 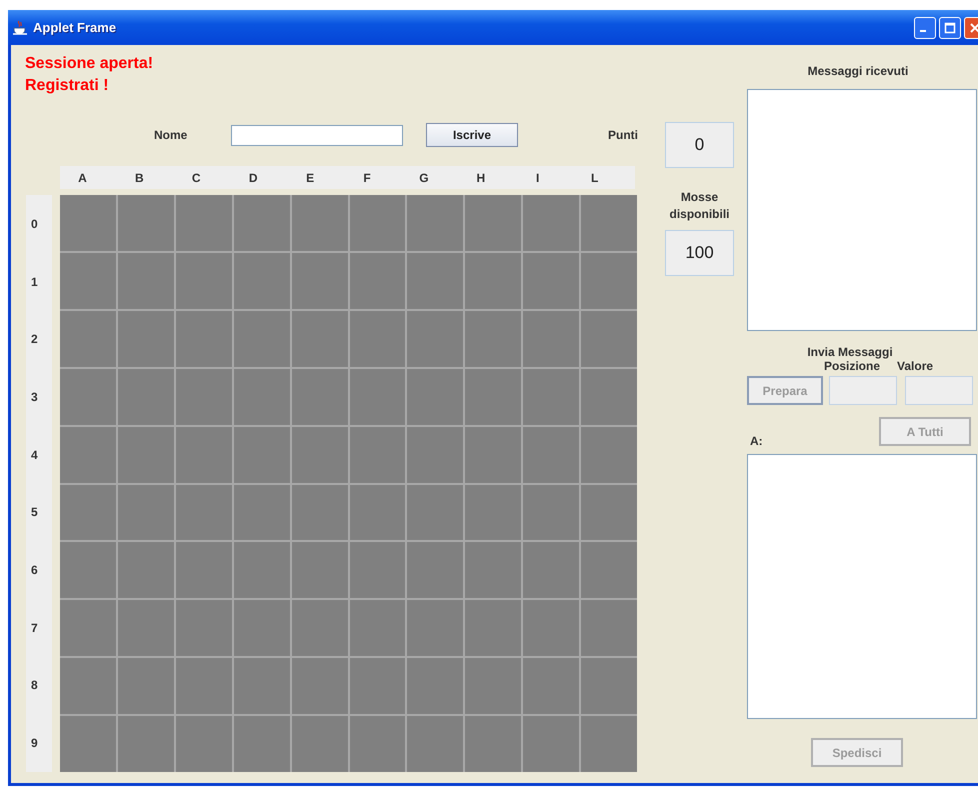 What do you see at coordinates (472, 135) in the screenshot?
I see `register-button: Iscrive` at bounding box center [472, 135].